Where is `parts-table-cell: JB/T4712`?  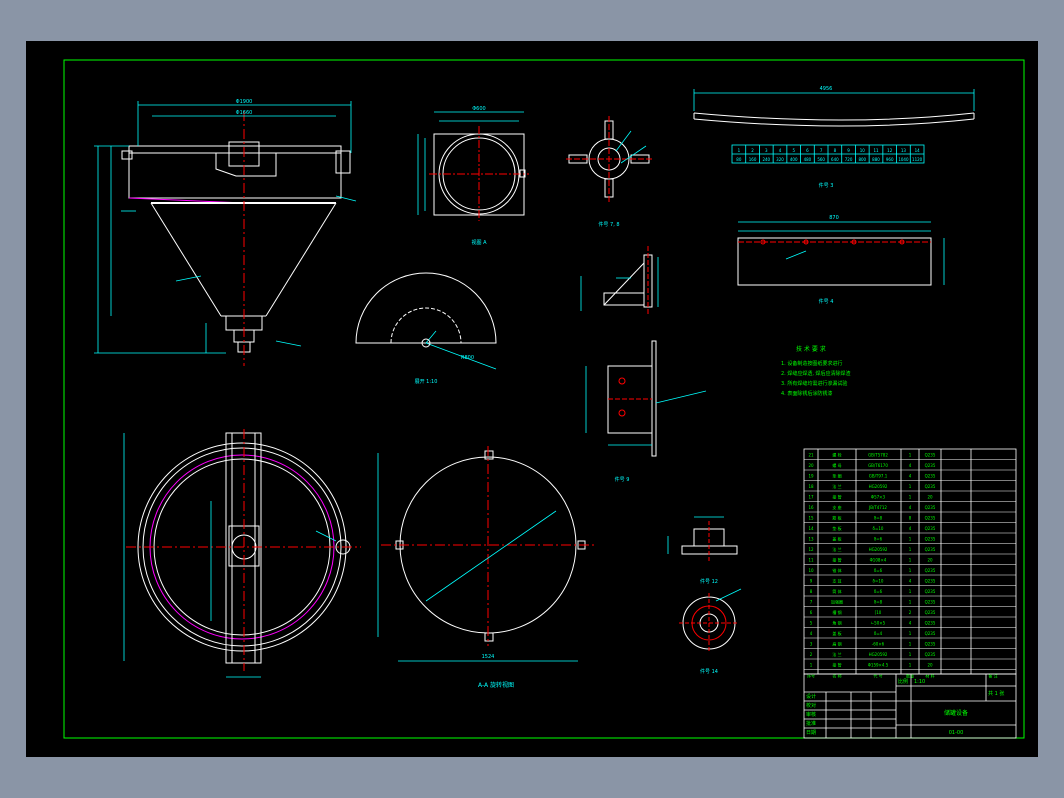
parts-table-cell: JB/T4712 is located at coordinates (877, 507).